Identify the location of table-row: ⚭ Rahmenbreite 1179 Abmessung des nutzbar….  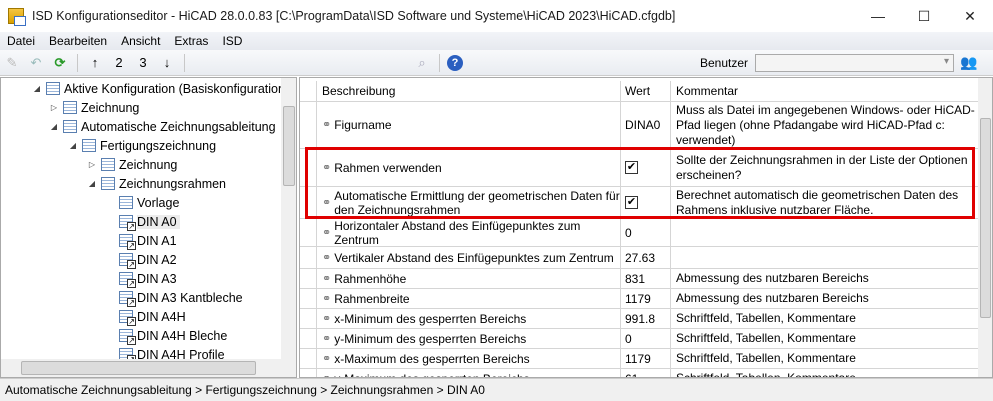
(639, 299).